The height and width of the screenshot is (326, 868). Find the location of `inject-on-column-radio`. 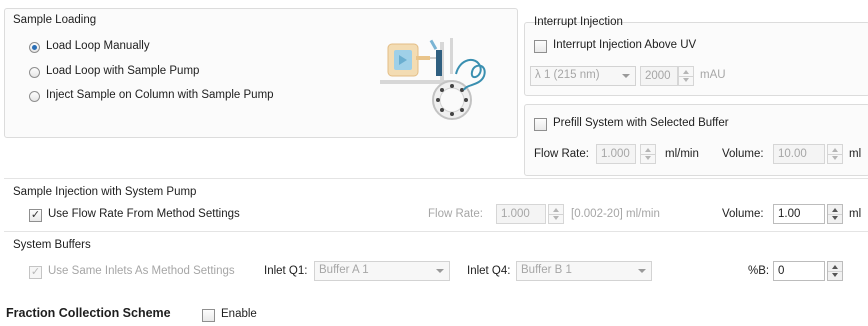

inject-on-column-radio is located at coordinates (34, 96).